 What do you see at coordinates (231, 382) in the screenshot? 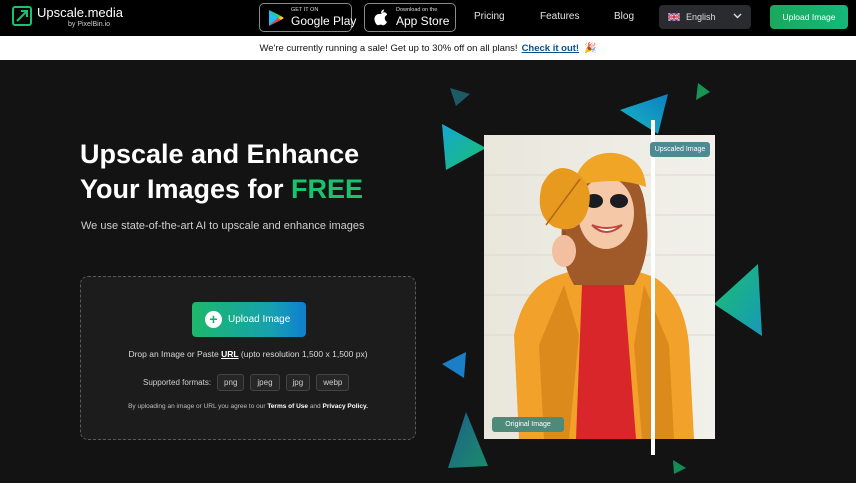
I see `format-chip-png: png` at bounding box center [231, 382].